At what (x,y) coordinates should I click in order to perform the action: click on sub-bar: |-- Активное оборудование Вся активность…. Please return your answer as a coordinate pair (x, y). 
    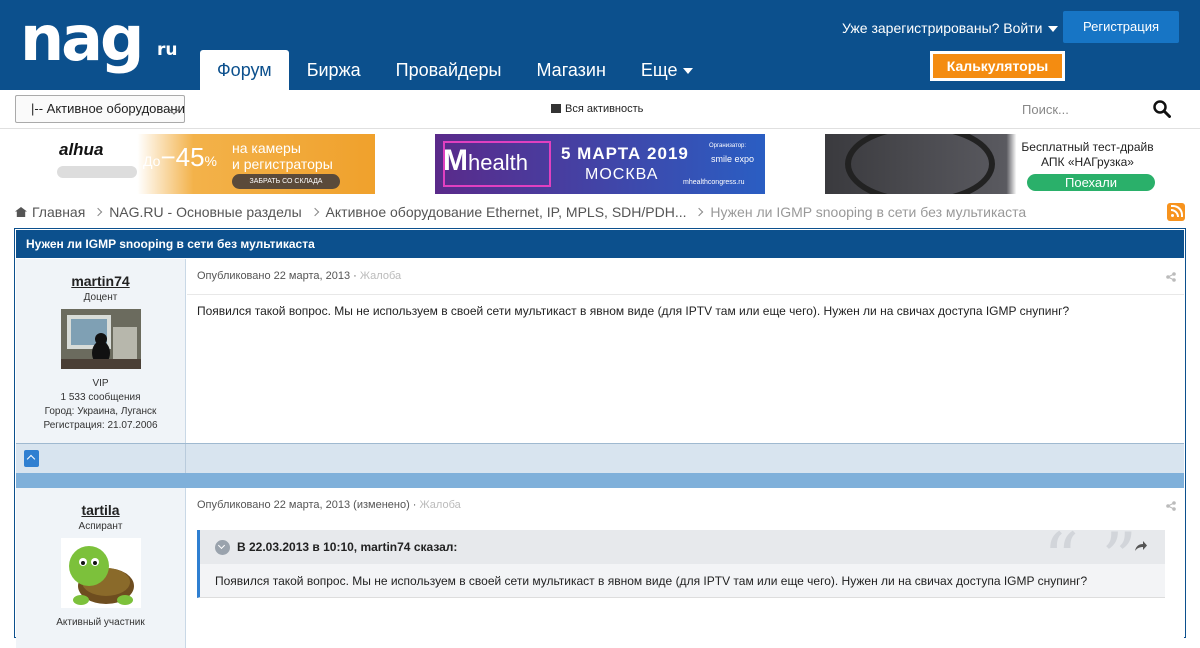
    Looking at the image, I should click on (600, 109).